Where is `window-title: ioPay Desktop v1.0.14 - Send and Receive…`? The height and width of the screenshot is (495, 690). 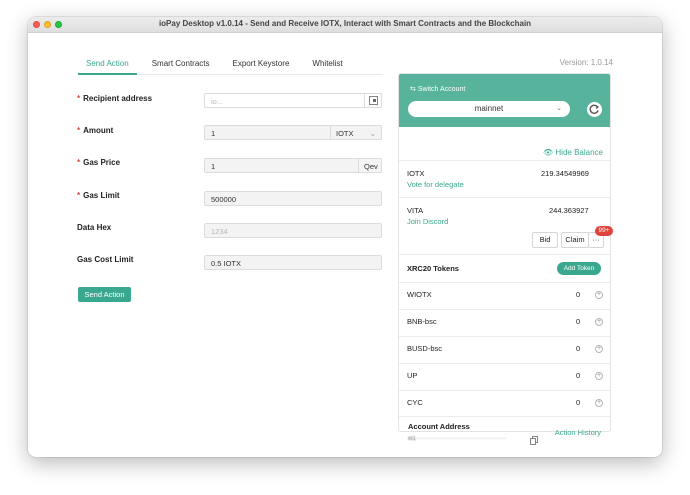 window-title: ioPay Desktop v1.0.14 - Send and Receive… is located at coordinates (345, 23).